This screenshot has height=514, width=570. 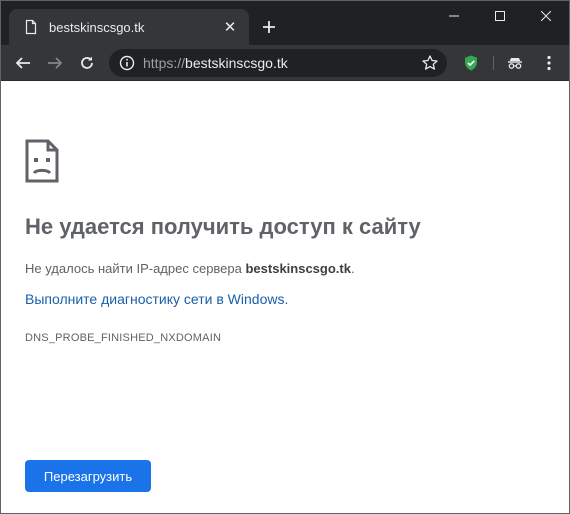 I want to click on reload-button, so click(x=87, y=63).